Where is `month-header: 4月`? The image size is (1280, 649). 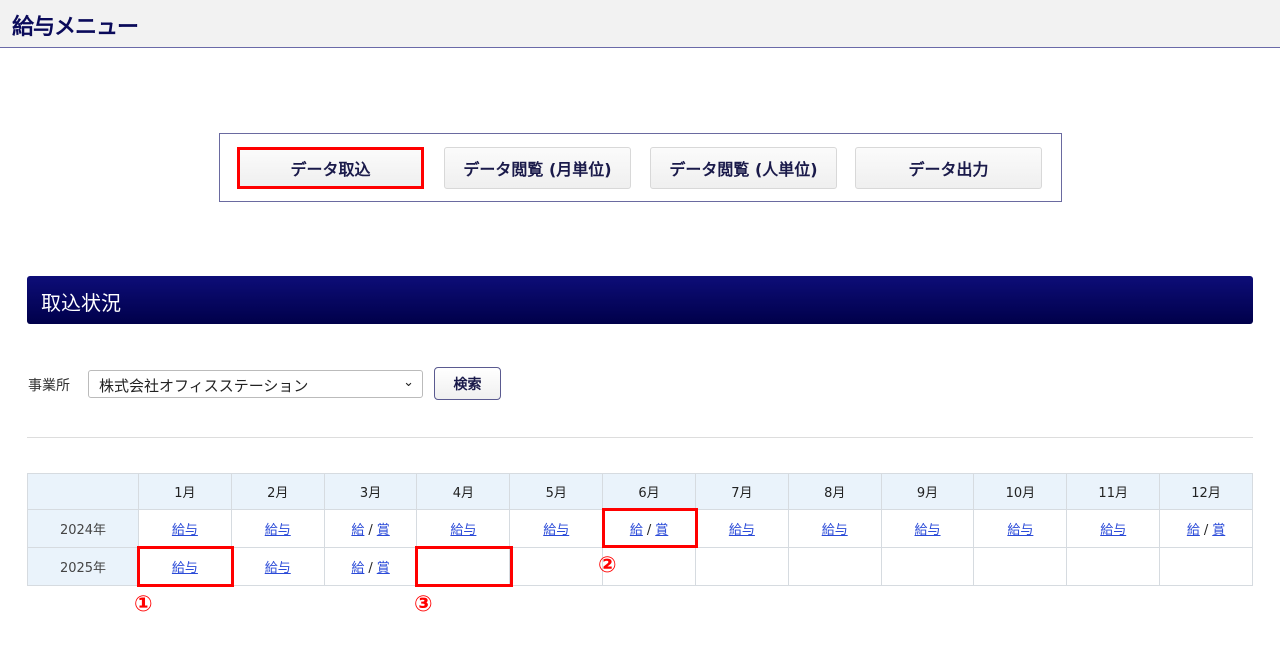
month-header: 4月 is located at coordinates (463, 491).